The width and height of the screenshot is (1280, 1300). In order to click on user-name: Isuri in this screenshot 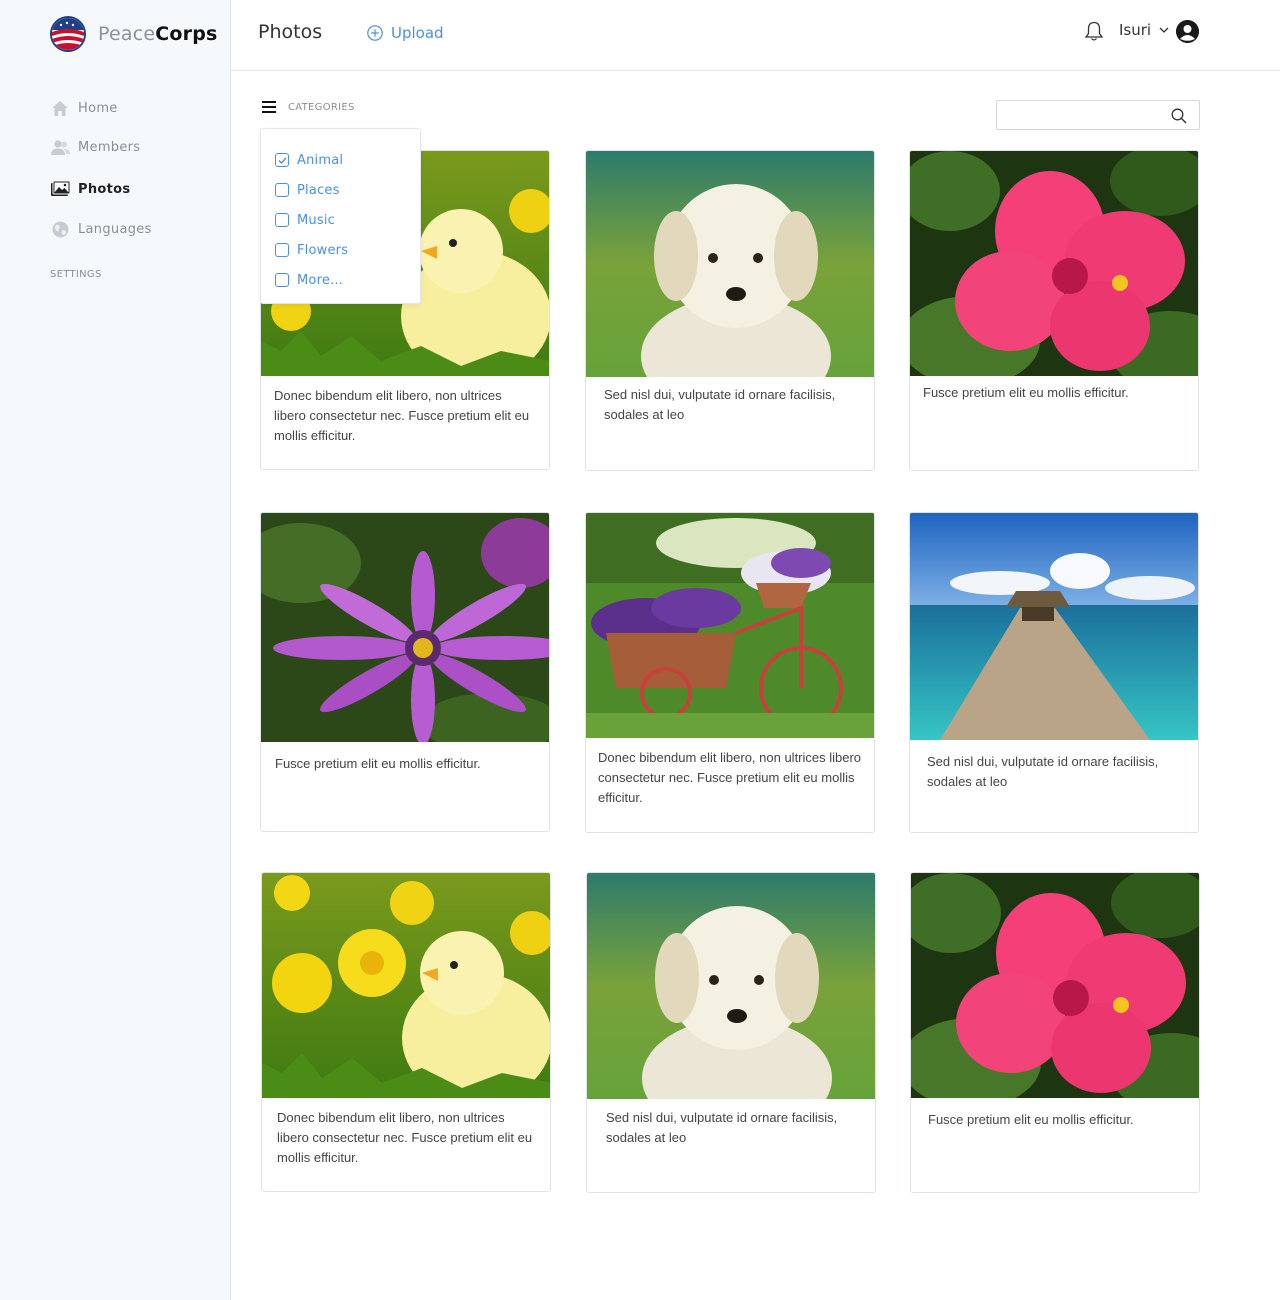, I will do `click(1135, 30)`.